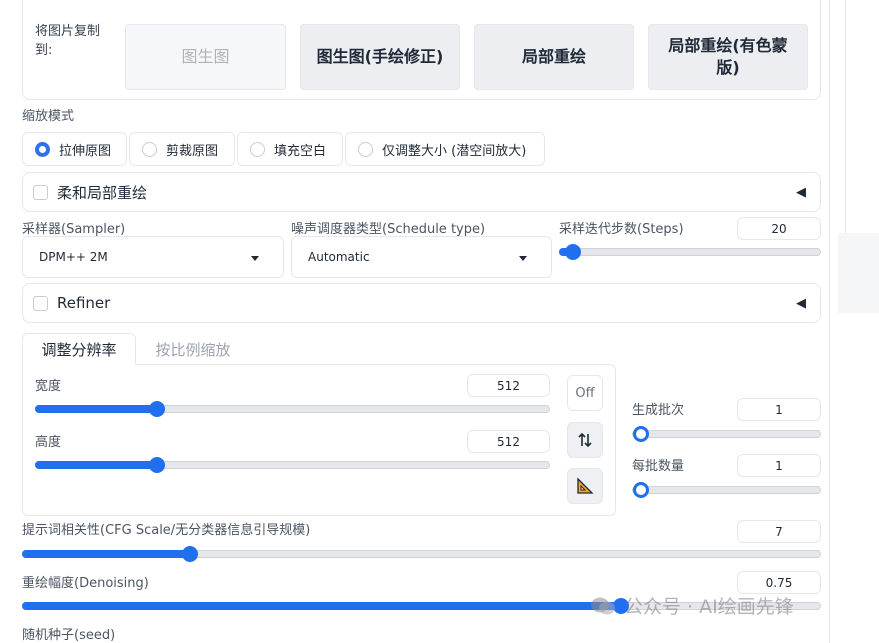  I want to click on swap-dimensions-button, so click(585, 440).